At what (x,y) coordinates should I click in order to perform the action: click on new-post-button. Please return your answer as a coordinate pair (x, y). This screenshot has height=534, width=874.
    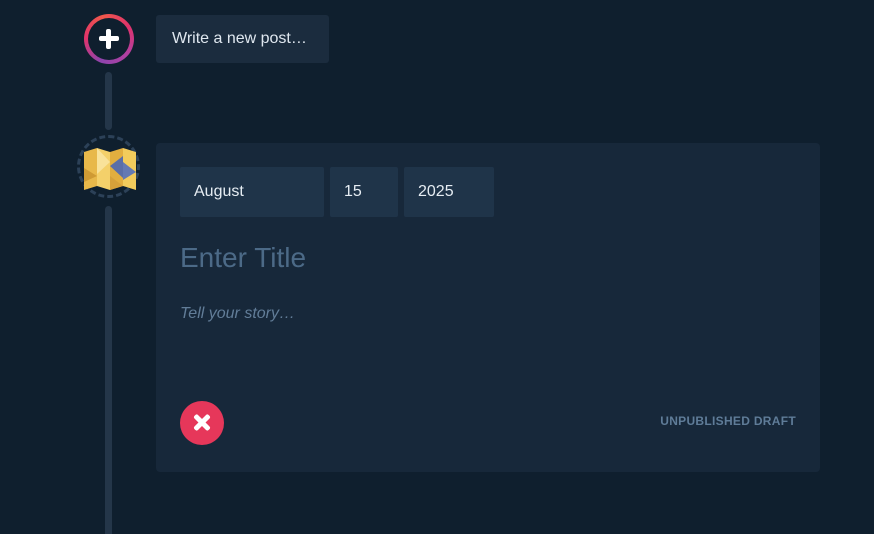
    Looking at the image, I should click on (109, 39).